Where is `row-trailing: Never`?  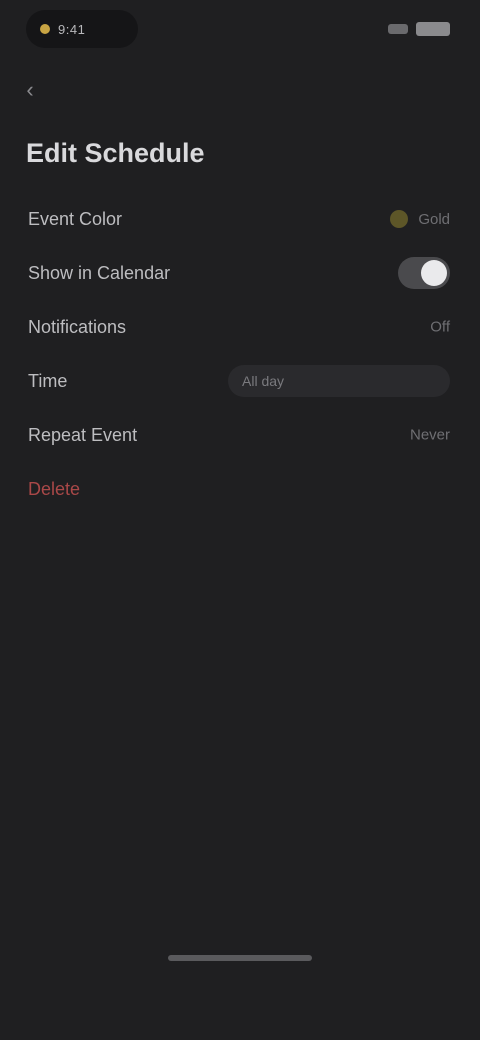 row-trailing: Never is located at coordinates (430, 435).